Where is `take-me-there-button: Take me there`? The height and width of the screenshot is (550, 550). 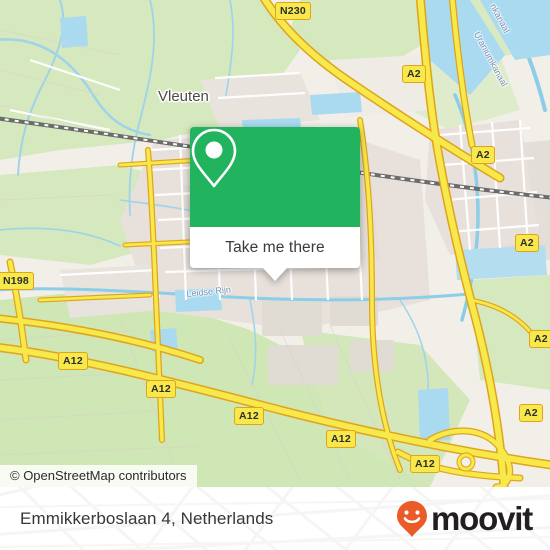 take-me-there-button: Take me there is located at coordinates (275, 248).